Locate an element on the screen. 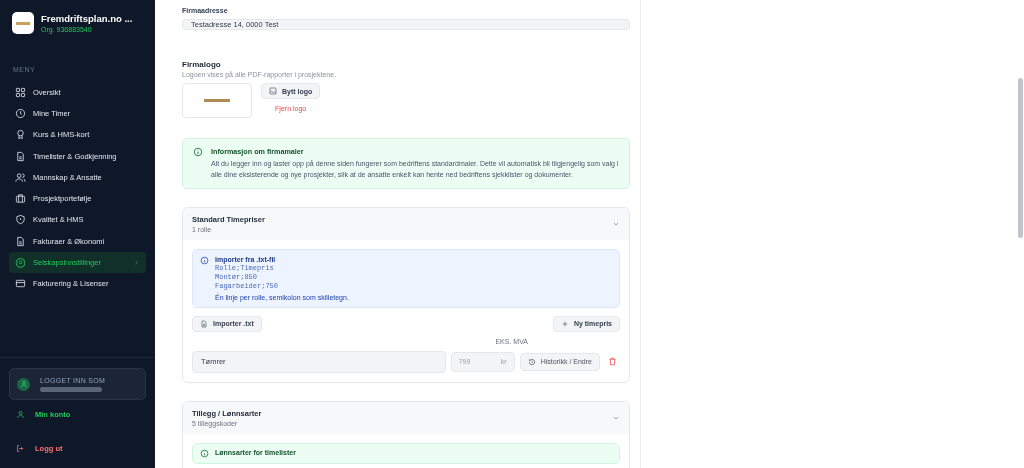 This screenshot has height=468, width=1024. plus-icon is located at coordinates (564, 323).